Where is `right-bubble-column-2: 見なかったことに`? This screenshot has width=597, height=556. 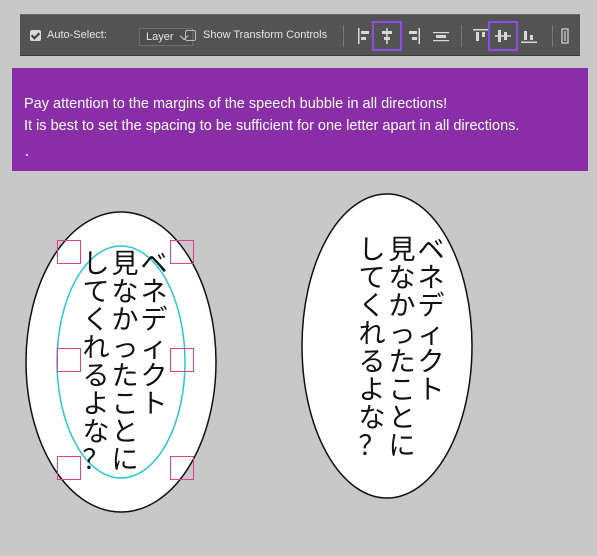
right-bubble-column-2: 見なかったことに is located at coordinates (402, 349).